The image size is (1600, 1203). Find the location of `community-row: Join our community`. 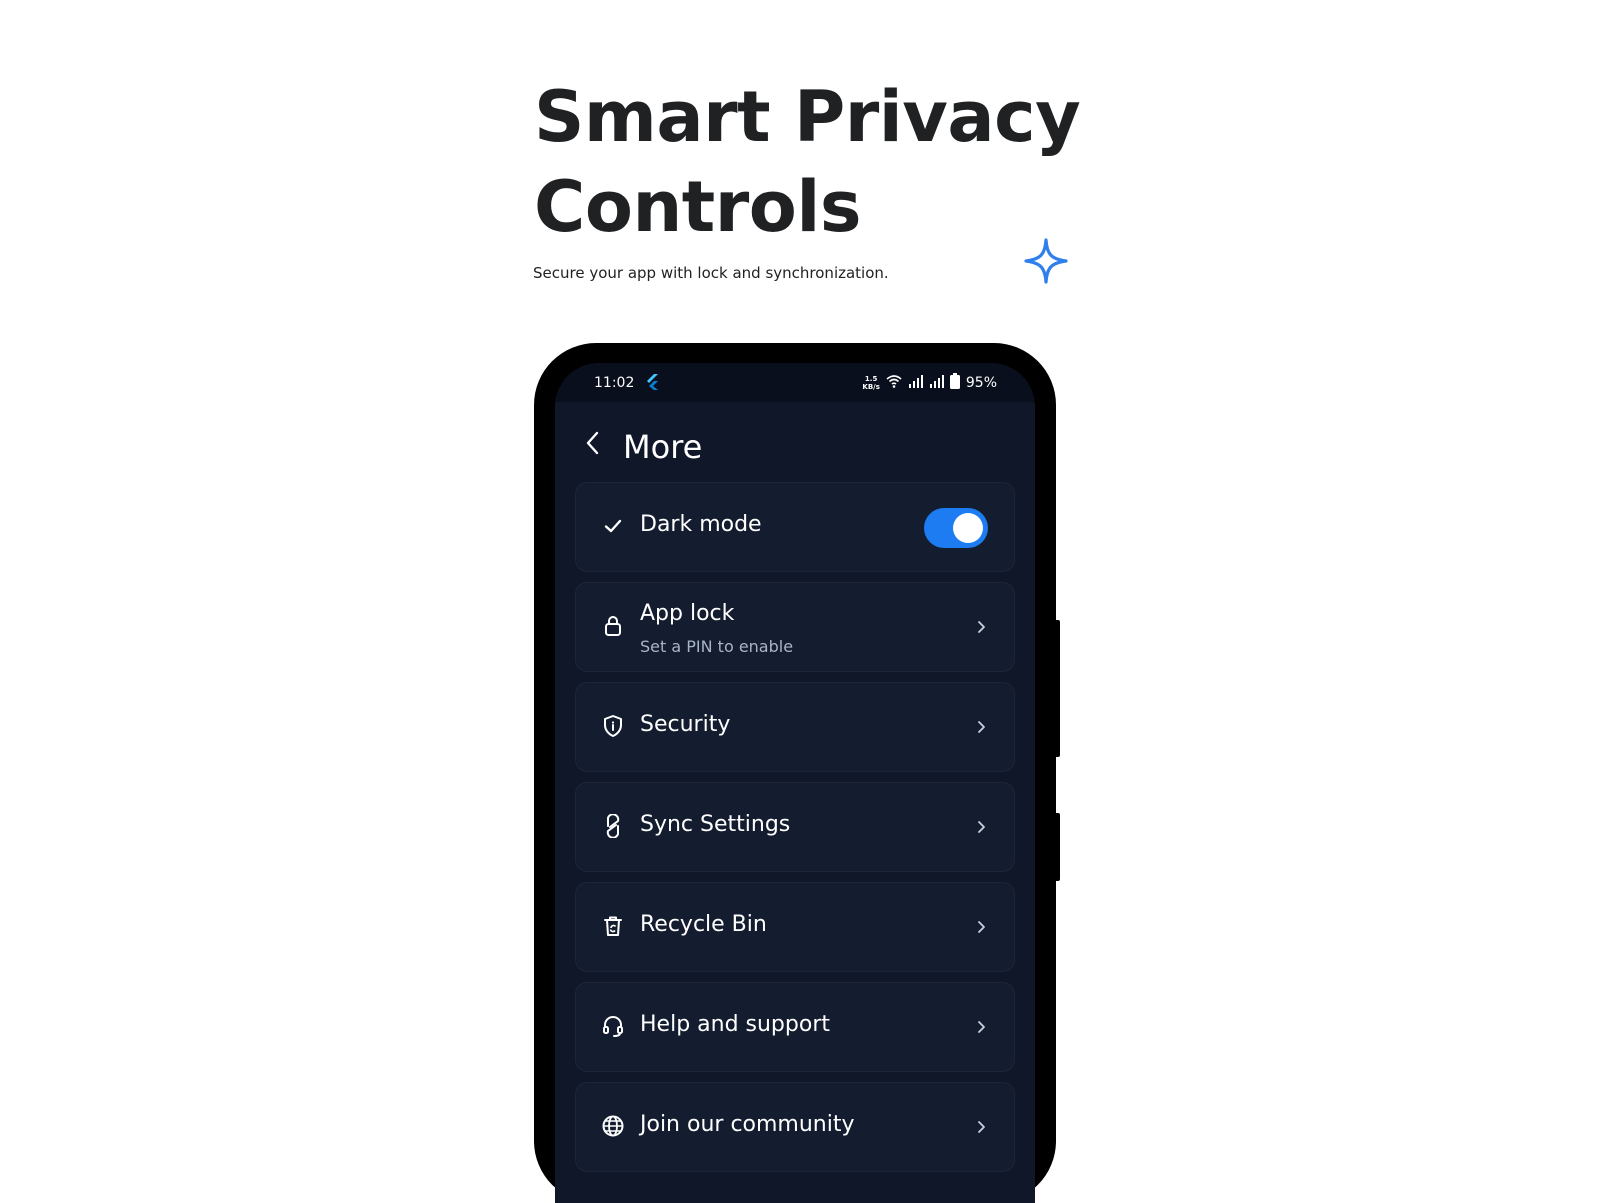

community-row: Join our community is located at coordinates (795, 1127).